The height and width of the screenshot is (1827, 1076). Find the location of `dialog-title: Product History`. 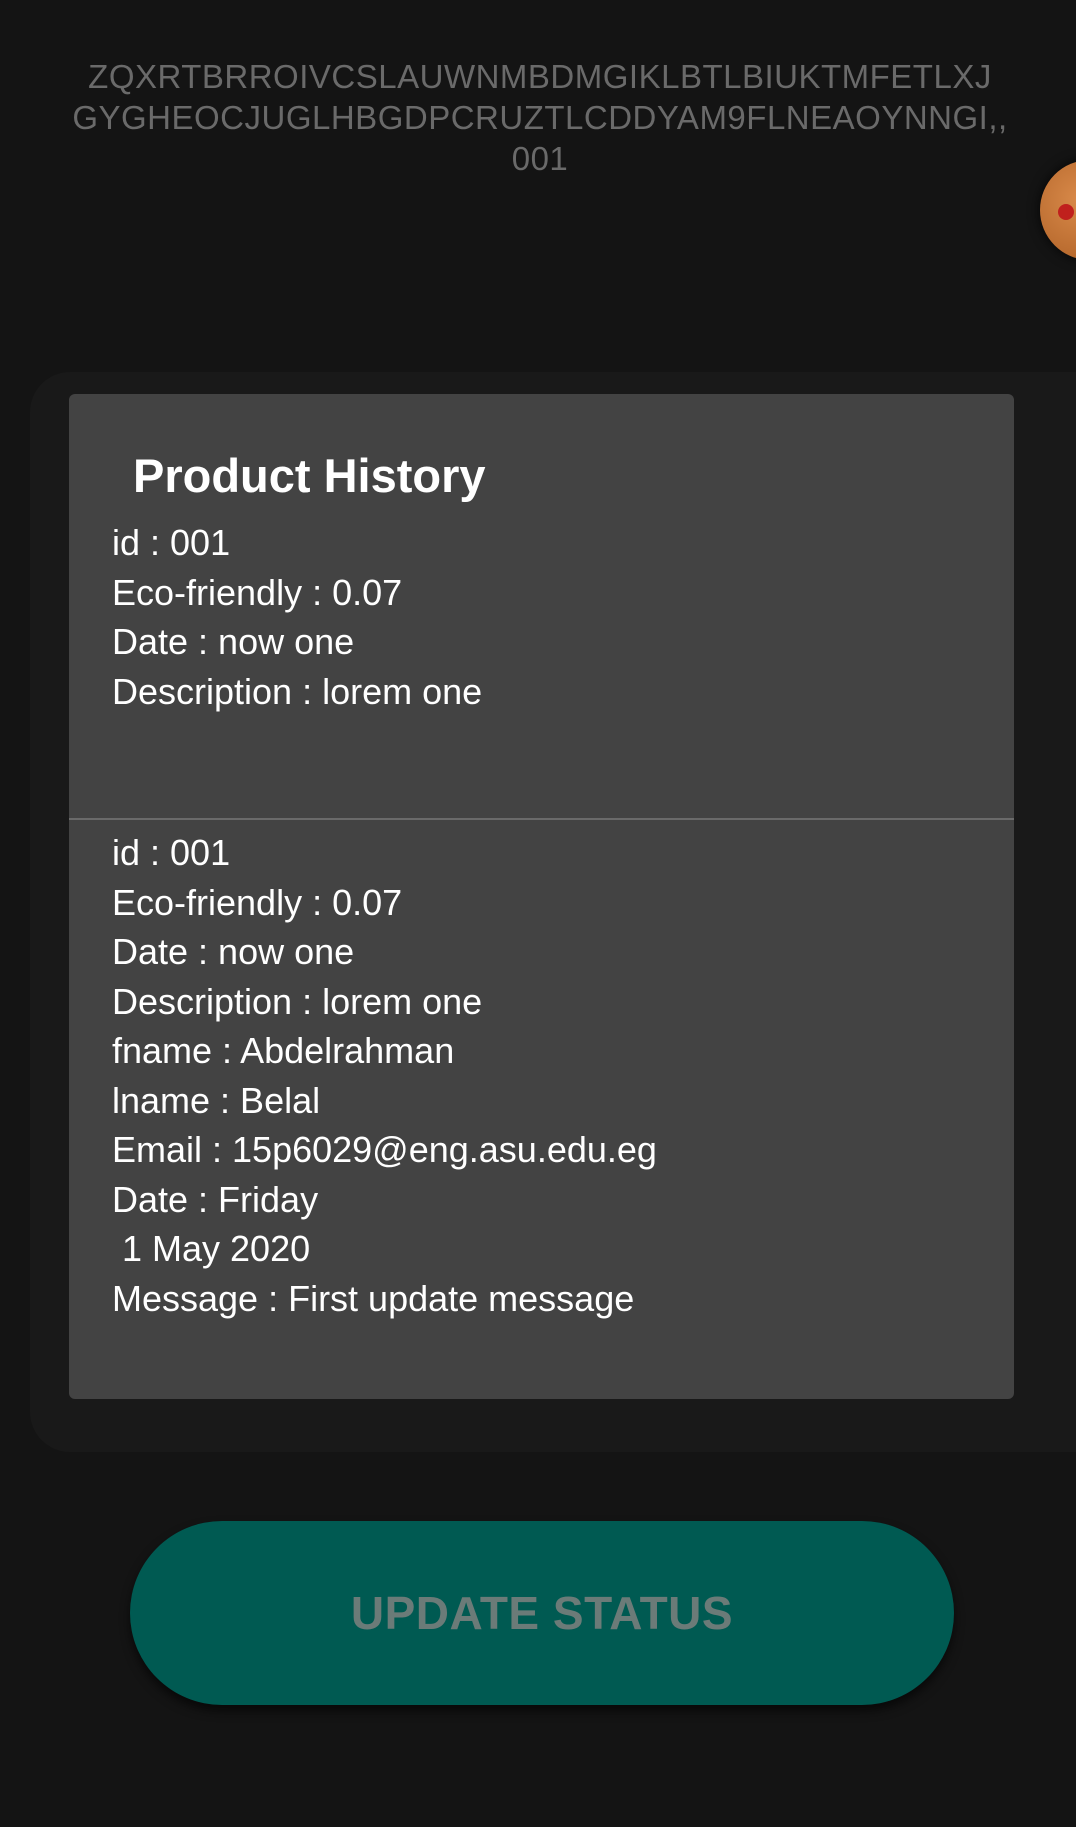

dialog-title: Product History is located at coordinates (309, 475).